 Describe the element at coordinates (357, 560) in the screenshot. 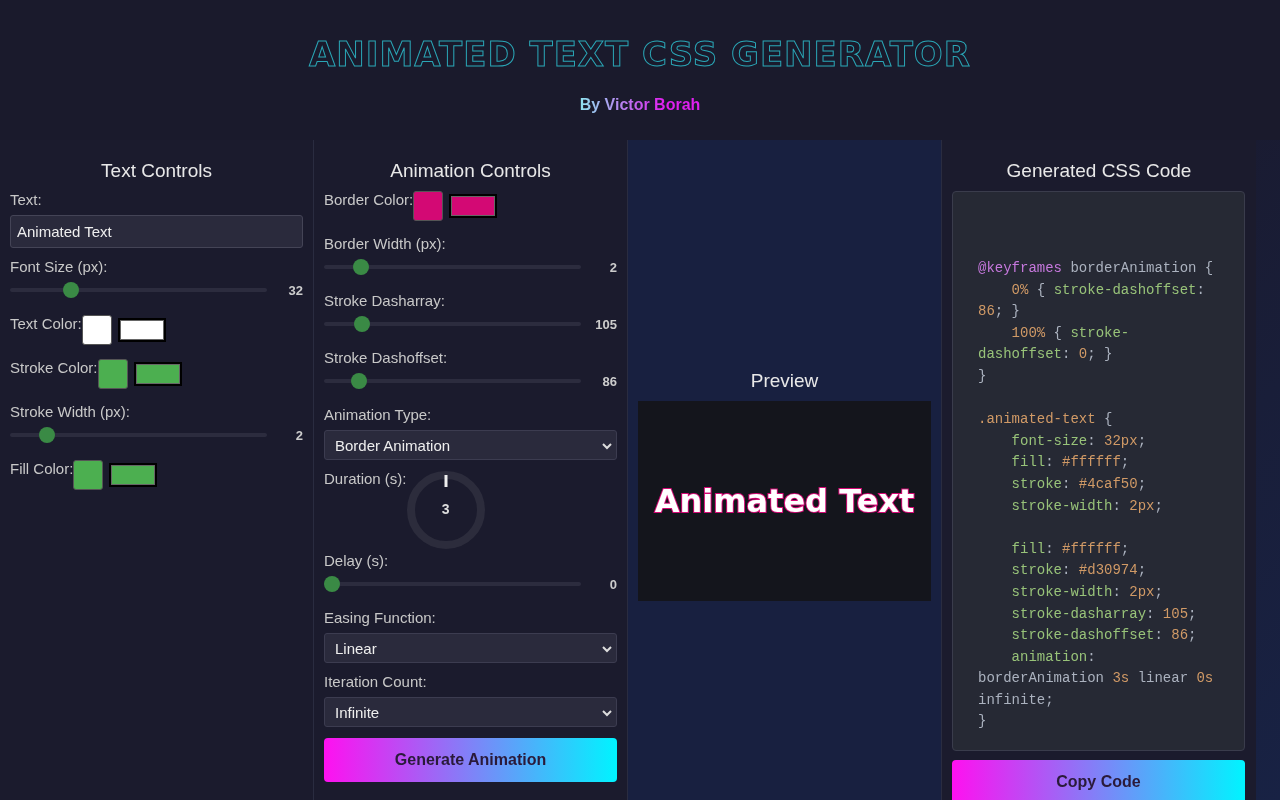

I see `slider-label: Delay (s):` at that location.